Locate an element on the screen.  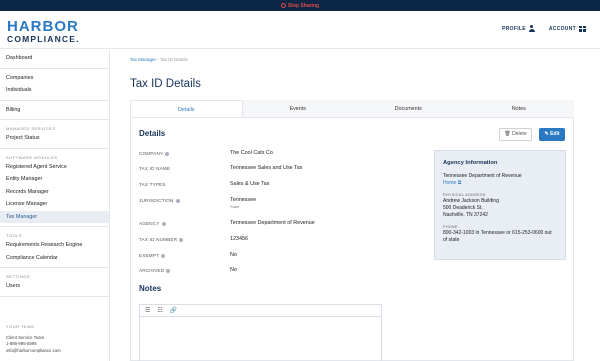
account-menu: ACCOUNT is located at coordinates (567, 28).